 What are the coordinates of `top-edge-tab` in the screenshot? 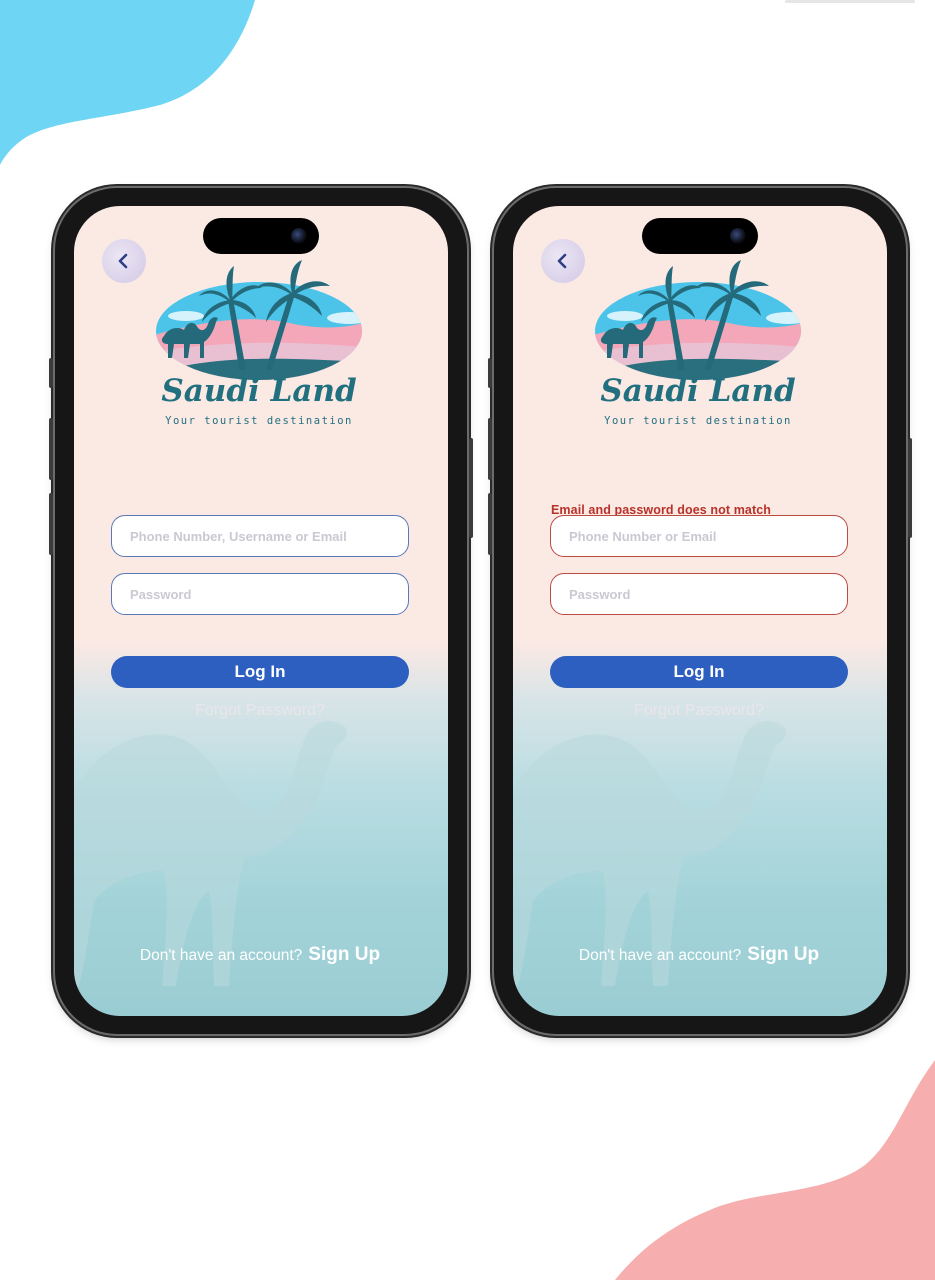 It's located at (850, 1).